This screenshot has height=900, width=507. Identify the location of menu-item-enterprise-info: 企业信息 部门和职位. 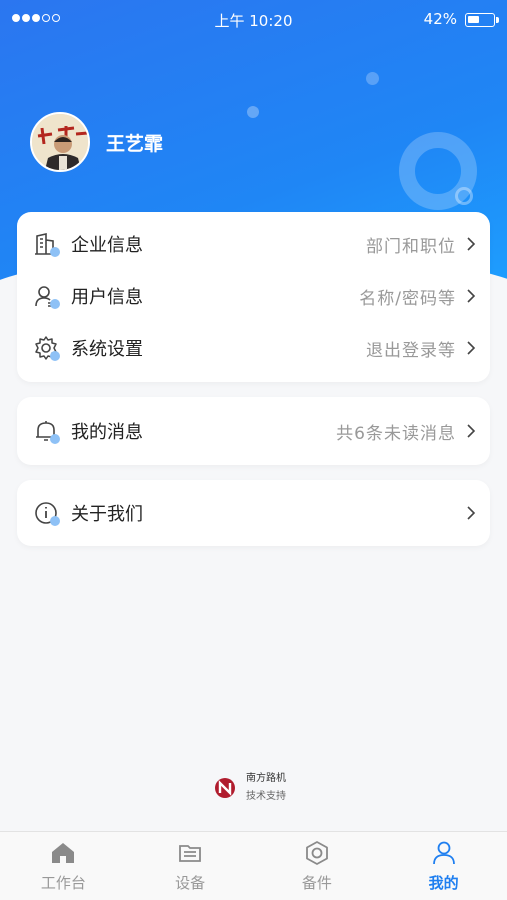
(253, 244).